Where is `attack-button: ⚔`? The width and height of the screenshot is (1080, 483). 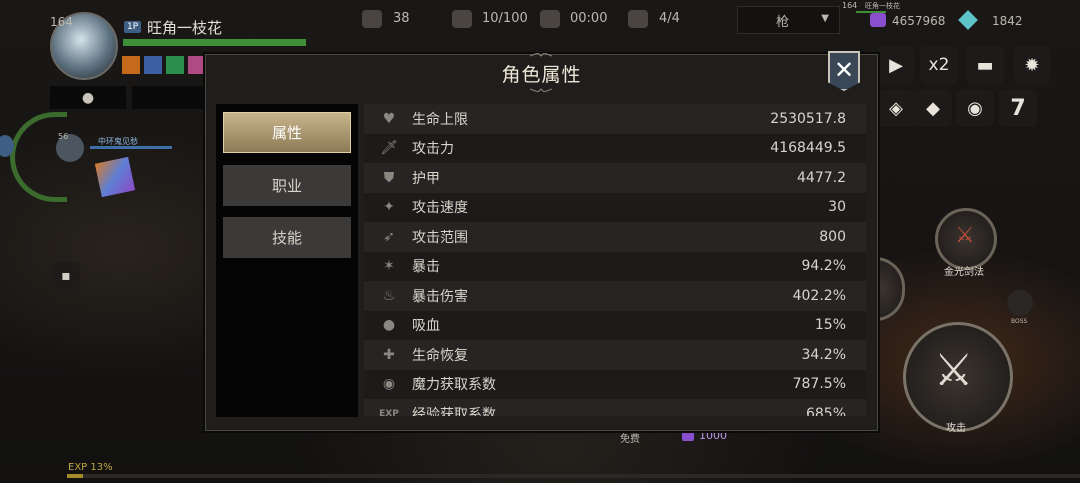 attack-button: ⚔ is located at coordinates (958, 377).